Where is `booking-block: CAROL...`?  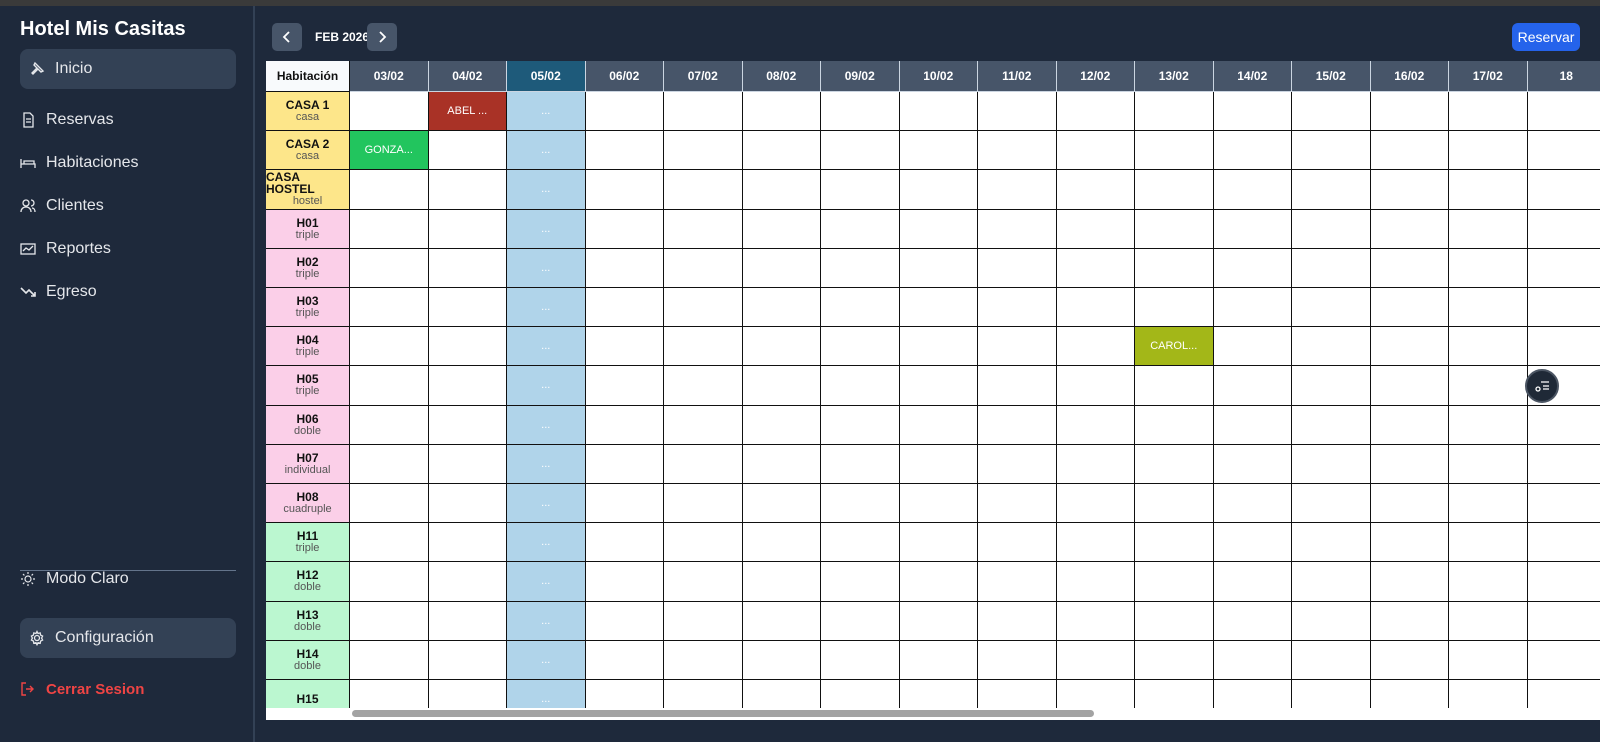 booking-block: CAROL... is located at coordinates (1174, 346).